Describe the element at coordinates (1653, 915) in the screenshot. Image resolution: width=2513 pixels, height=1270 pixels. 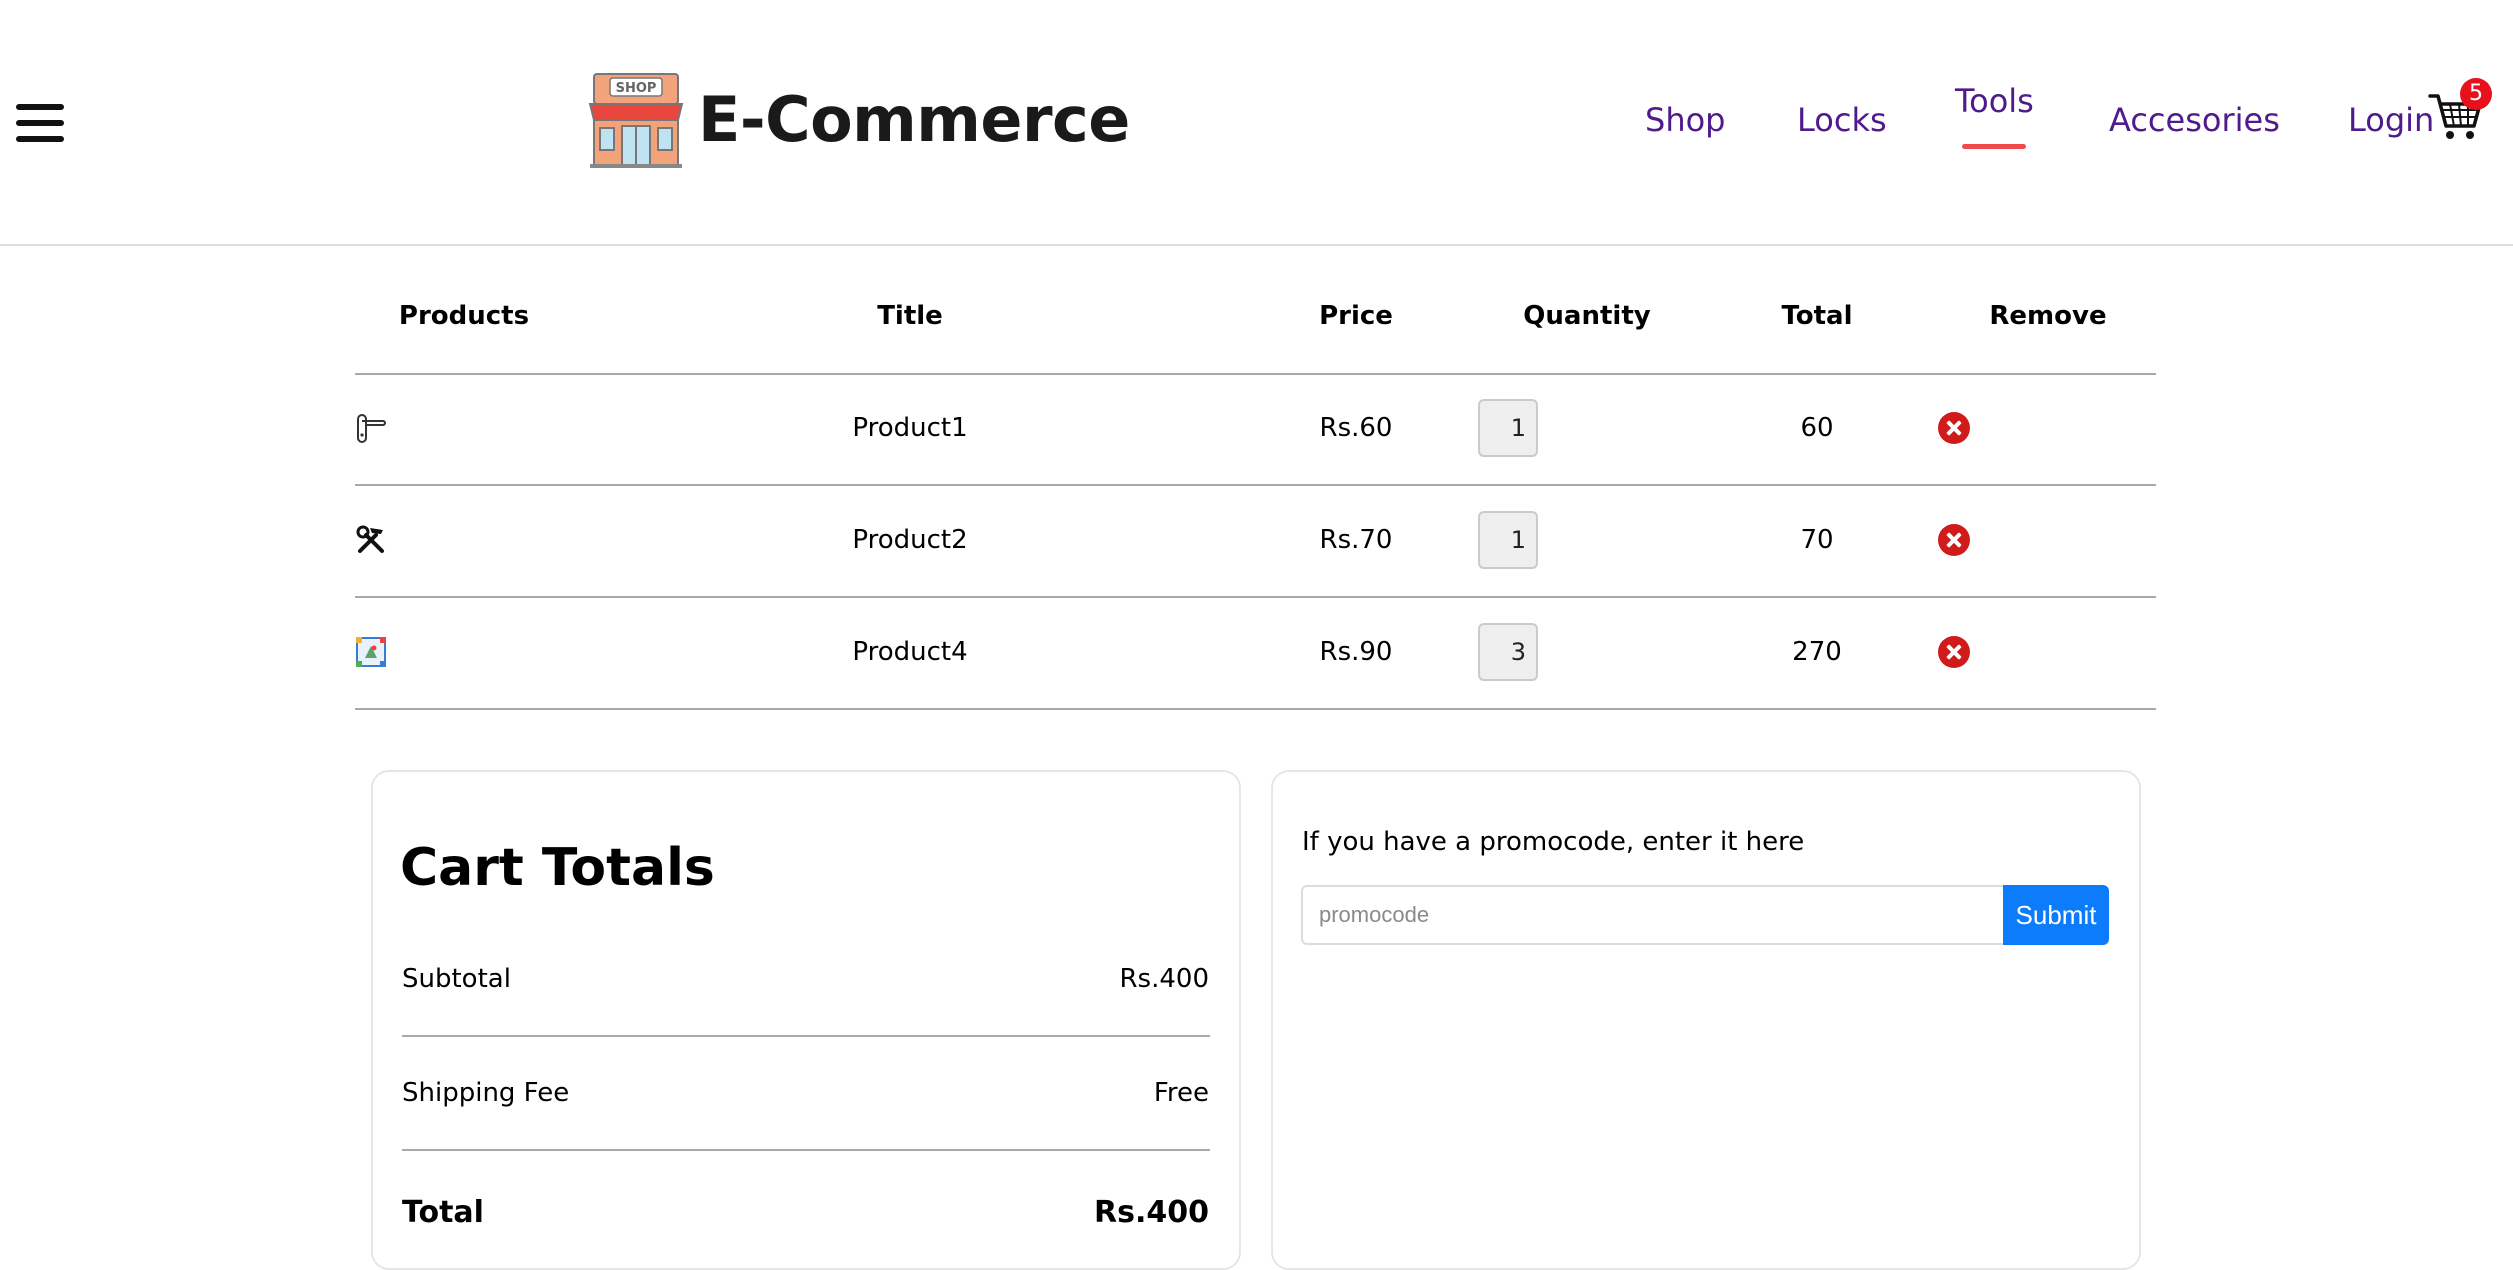
I see `promocode-input` at that location.